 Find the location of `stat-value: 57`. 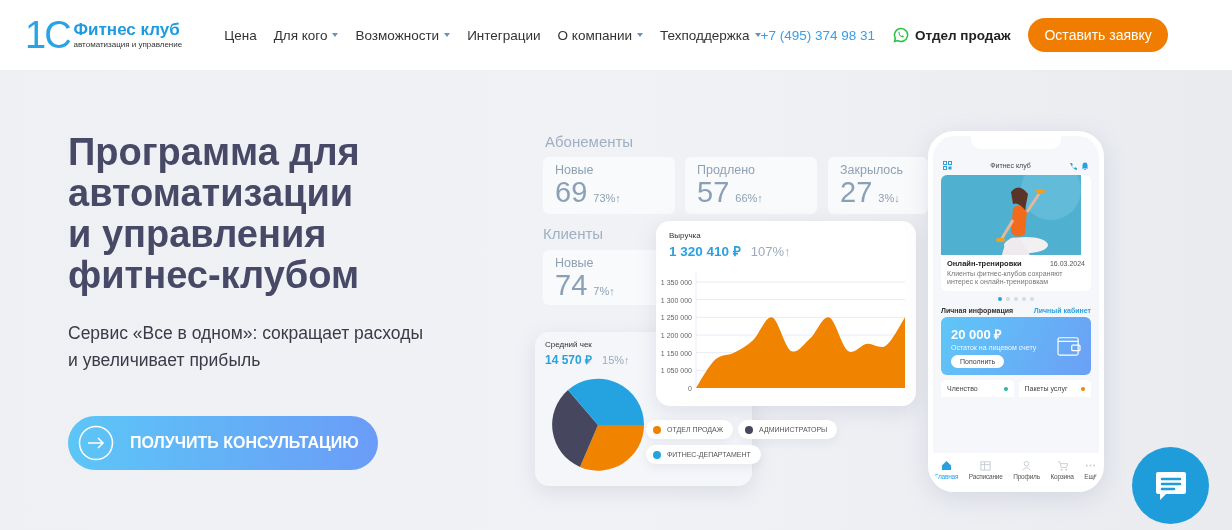

stat-value: 57 is located at coordinates (713, 192).